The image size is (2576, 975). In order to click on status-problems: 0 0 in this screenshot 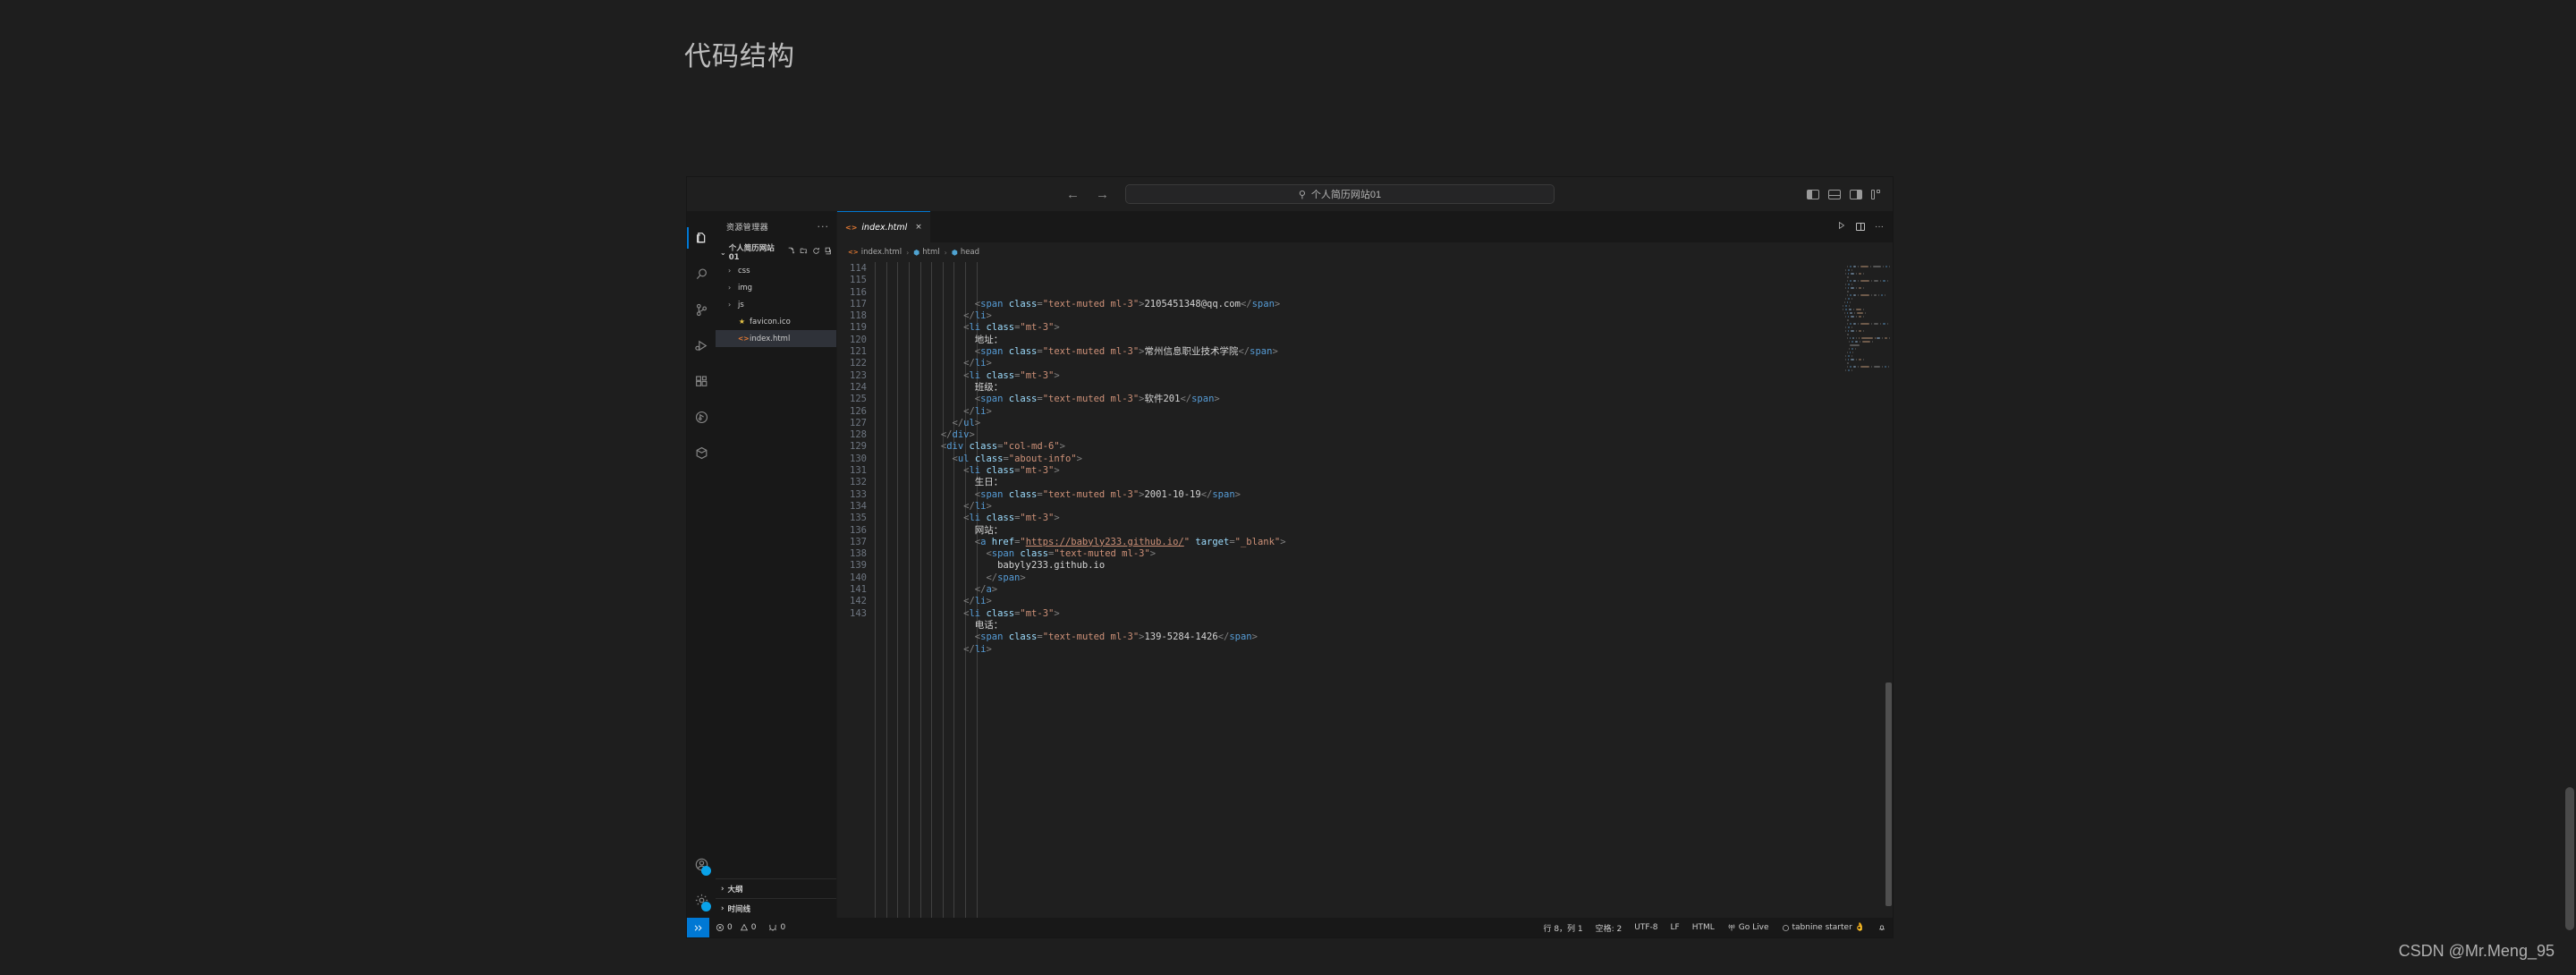, I will do `click(735, 928)`.